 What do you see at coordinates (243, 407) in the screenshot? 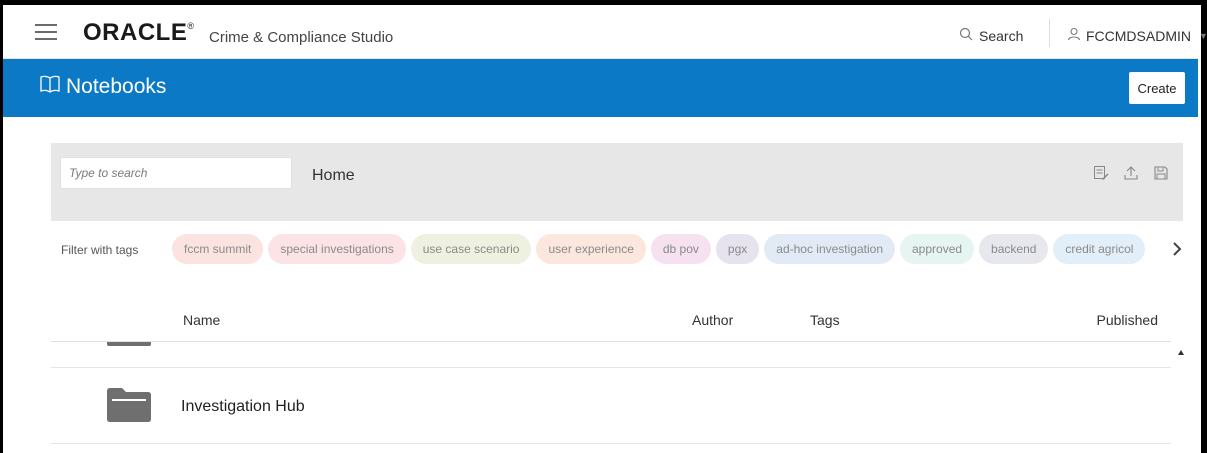
I see `item-name: Investigation Hub` at bounding box center [243, 407].